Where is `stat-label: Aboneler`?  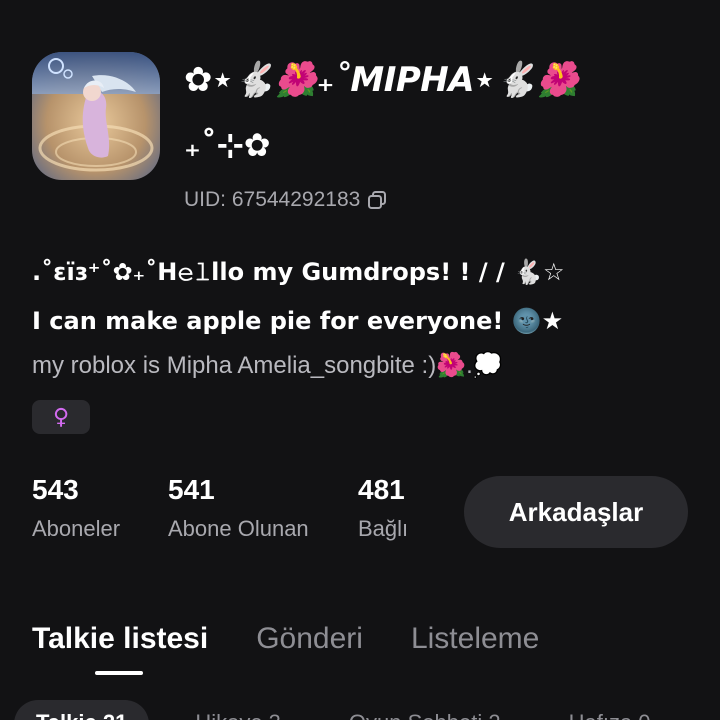
stat-label: Aboneler is located at coordinates (76, 528).